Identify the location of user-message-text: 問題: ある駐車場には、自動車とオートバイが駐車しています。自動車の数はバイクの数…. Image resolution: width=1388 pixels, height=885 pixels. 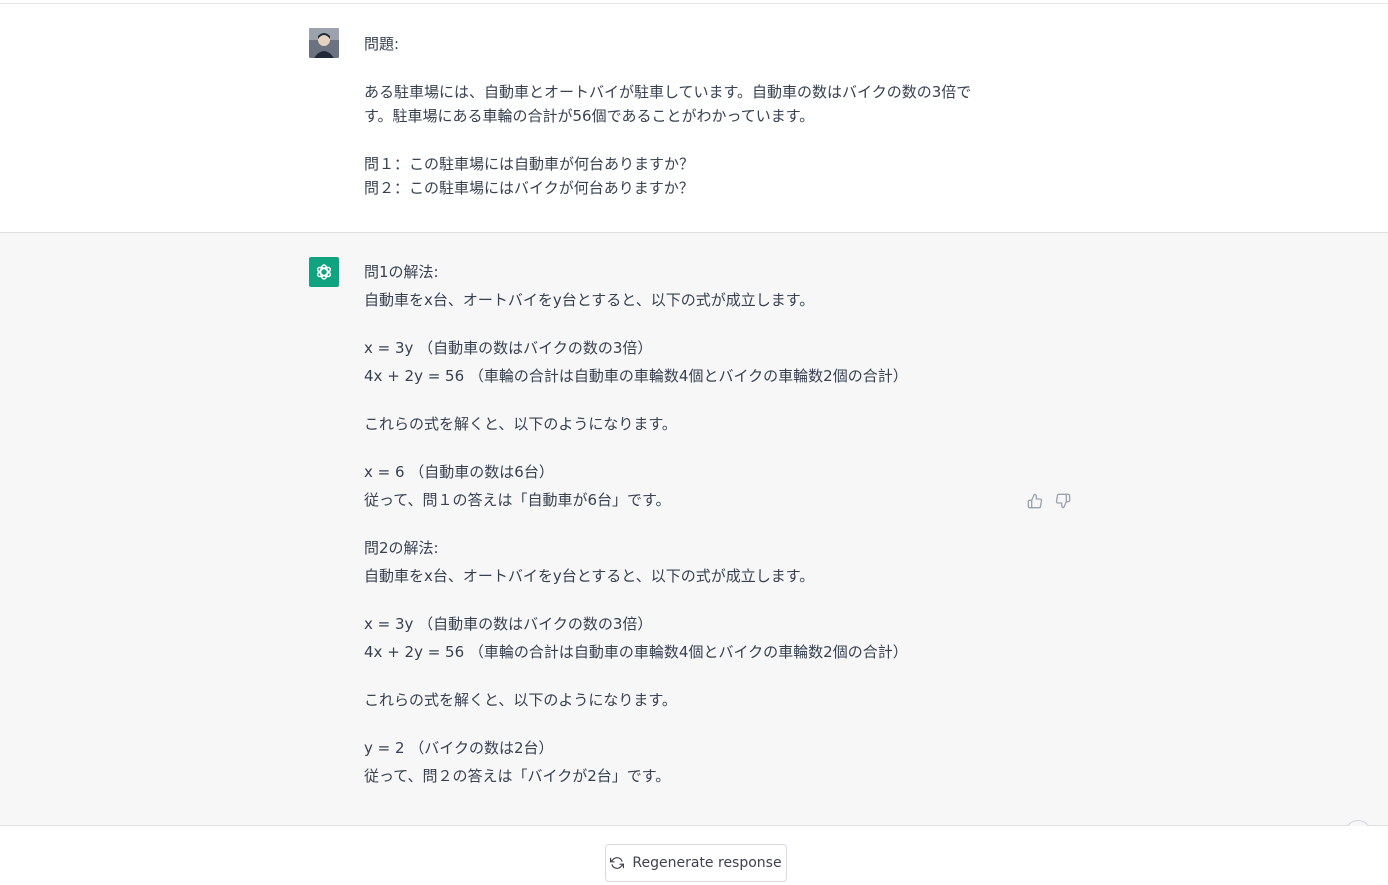
(689, 116).